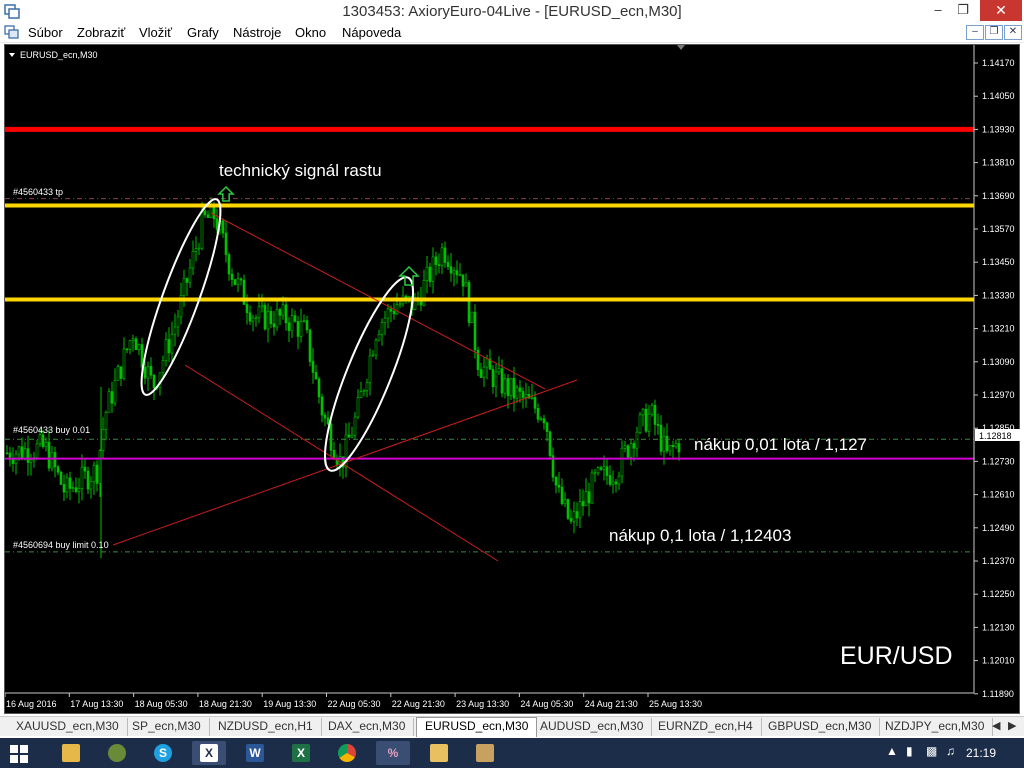 This screenshot has width=1024, height=768. I want to click on taskbar-excel: X, so click(301, 753).